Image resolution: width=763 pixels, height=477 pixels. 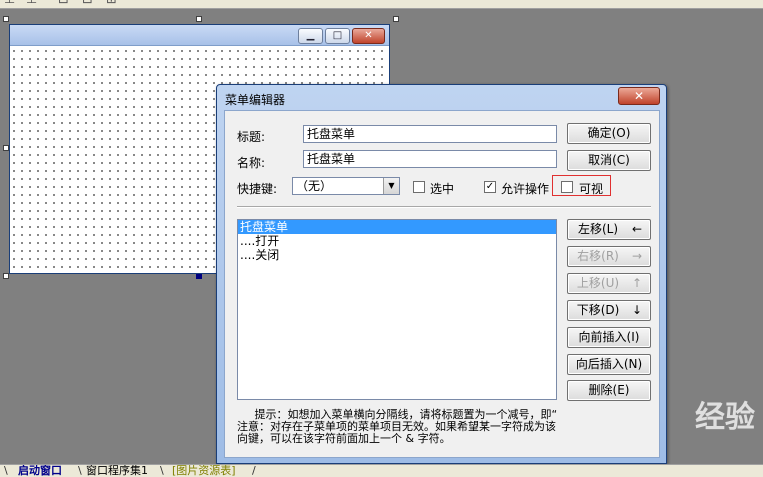 What do you see at coordinates (598, 310) in the screenshot?
I see `move-down-label: 下移(D)` at bounding box center [598, 310].